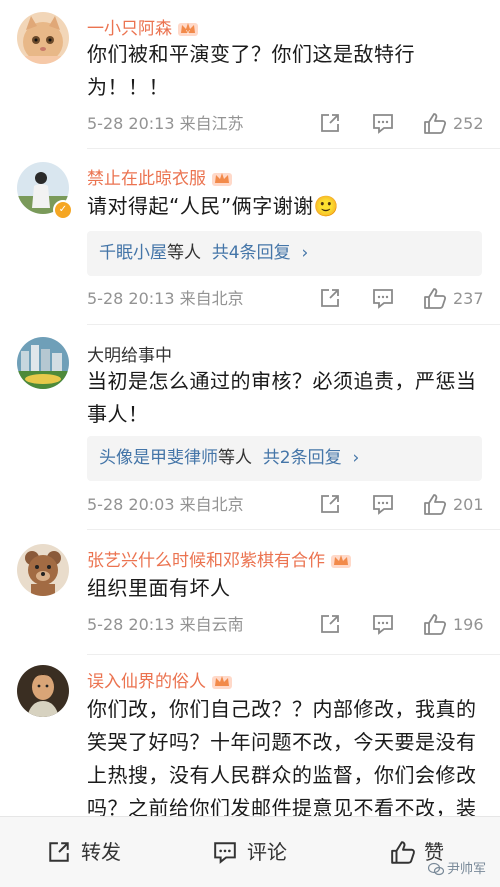 The width and height of the screenshot is (500, 887). I want to click on comment-text: 你们被和平演变了？你们这是敌特行为！！！, so click(251, 70).